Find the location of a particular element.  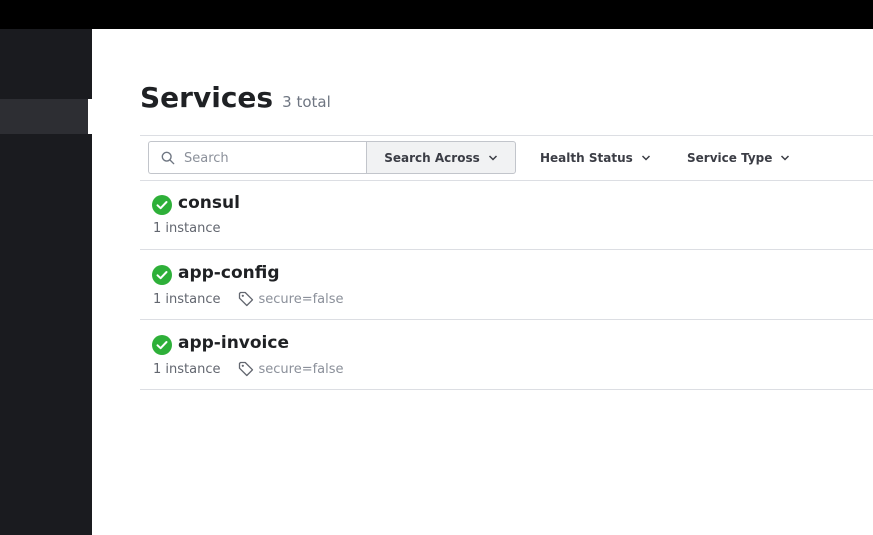

service-meta: 1 instance is located at coordinates (186, 228).